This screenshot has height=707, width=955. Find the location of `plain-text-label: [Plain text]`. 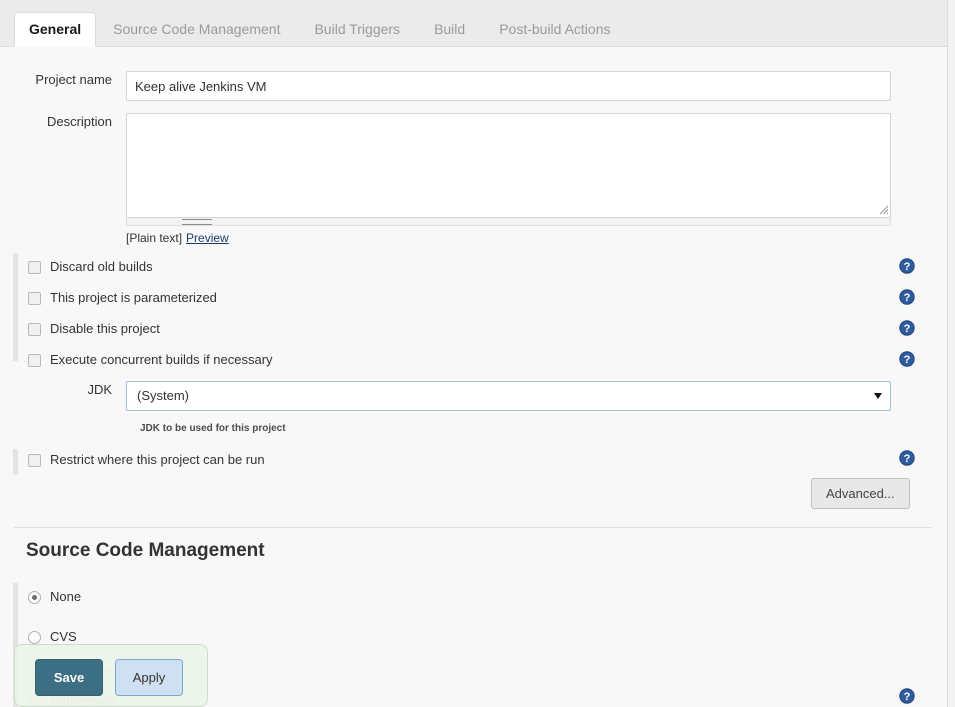

plain-text-label: [Plain text] is located at coordinates (154, 238).